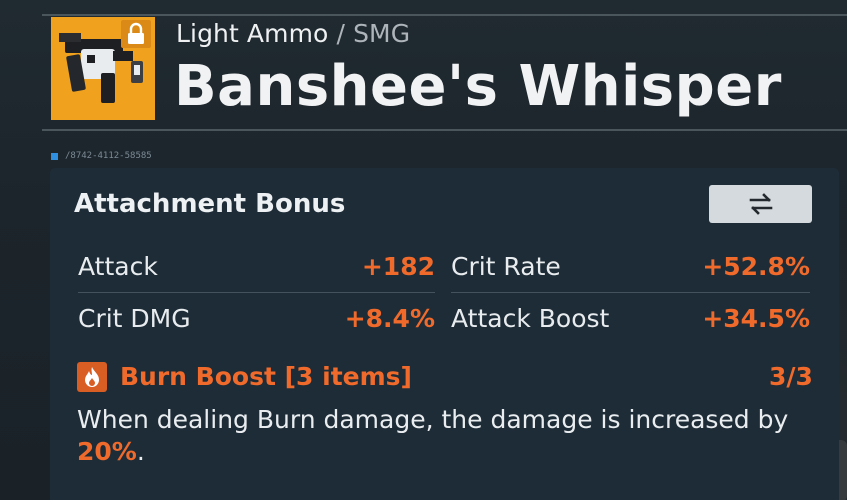 This screenshot has width=847, height=500. Describe the element at coordinates (140, 451) in the screenshot. I see `description-suffix: .` at that location.